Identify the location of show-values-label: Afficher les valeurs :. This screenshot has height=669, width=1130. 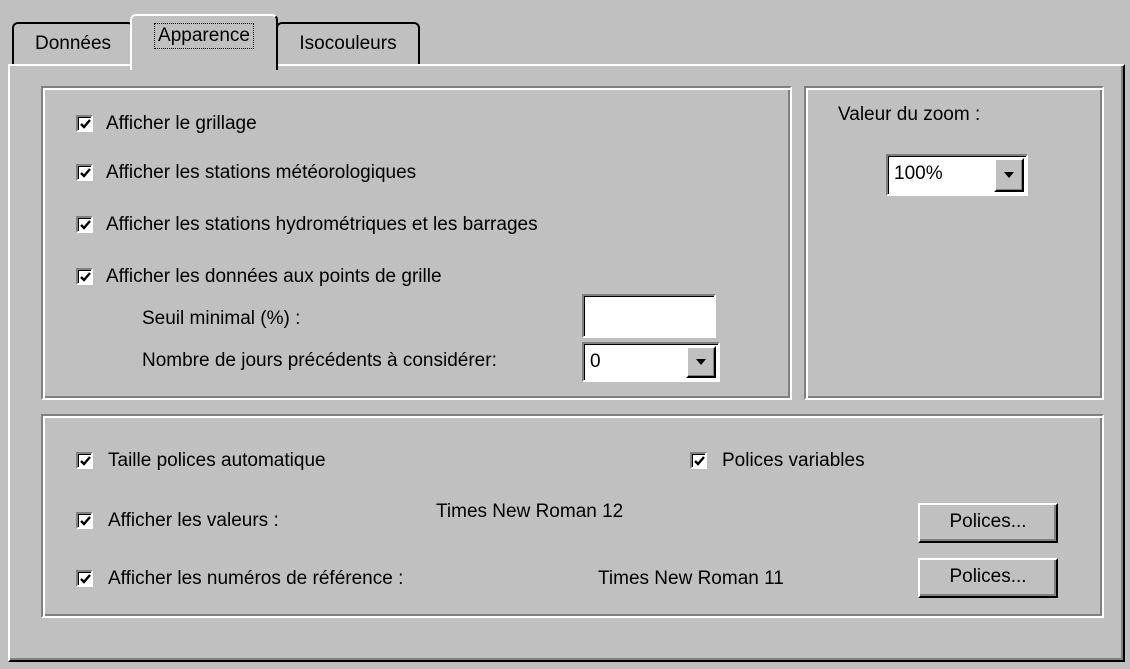
(193, 520).